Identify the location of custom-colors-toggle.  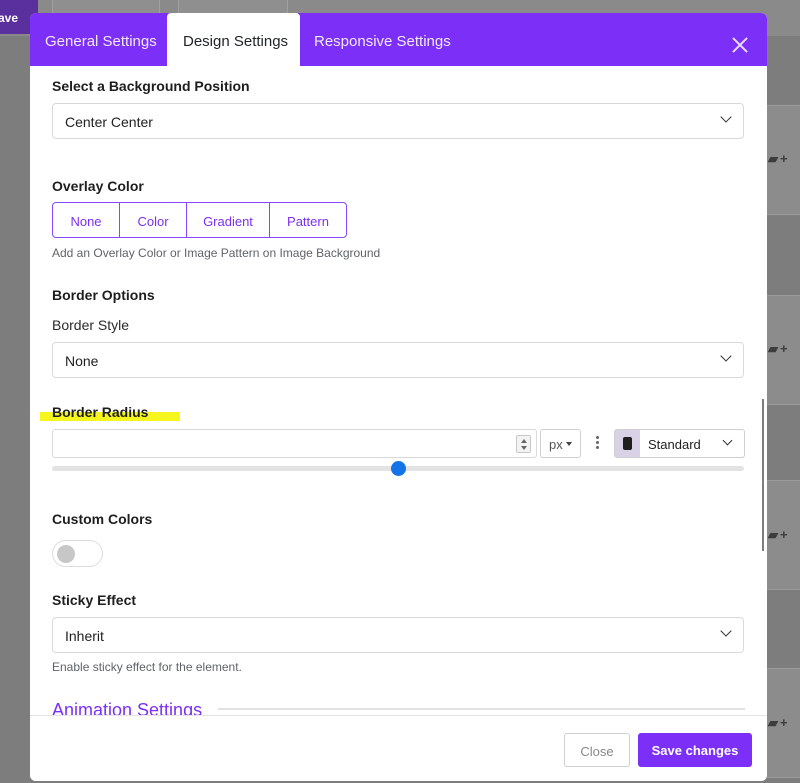
(77, 553).